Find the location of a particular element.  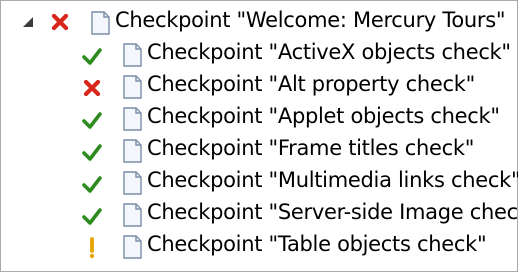

tree-node: Checkpoint "Applet objects check" is located at coordinates (259, 119).